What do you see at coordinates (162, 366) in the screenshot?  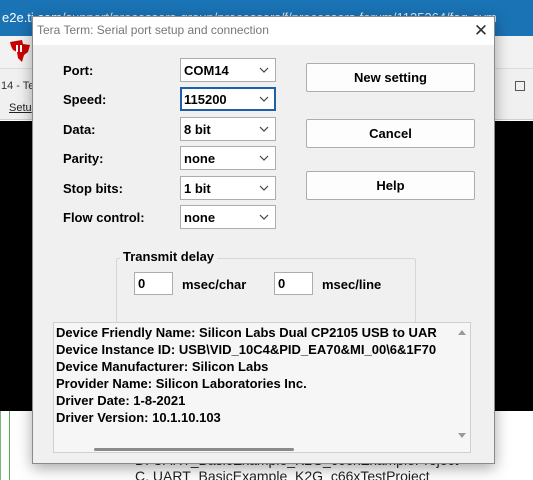 I see `device-info-line: Device Manufacturer: Silicon Labs` at bounding box center [162, 366].